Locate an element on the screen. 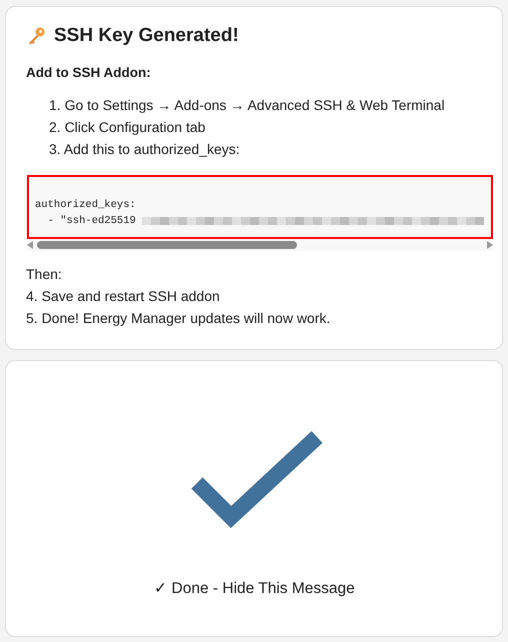 This screenshot has height=642, width=508. section-heading: Add to SSH Addon: is located at coordinates (89, 72).